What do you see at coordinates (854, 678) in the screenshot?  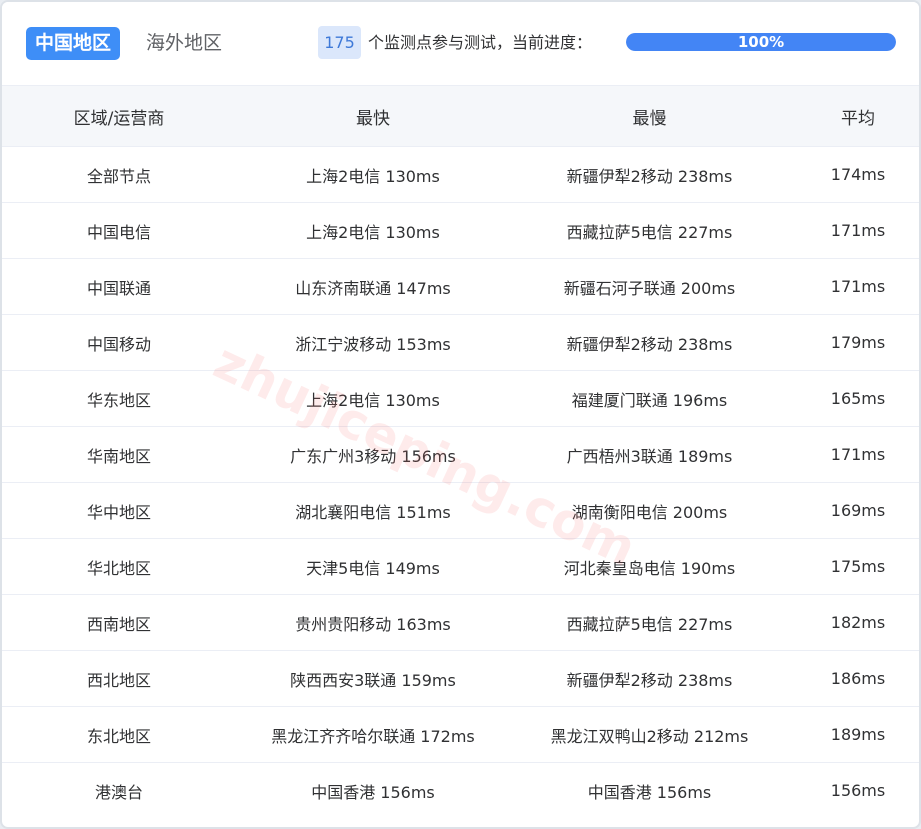 I see `cell-average: 186ms` at bounding box center [854, 678].